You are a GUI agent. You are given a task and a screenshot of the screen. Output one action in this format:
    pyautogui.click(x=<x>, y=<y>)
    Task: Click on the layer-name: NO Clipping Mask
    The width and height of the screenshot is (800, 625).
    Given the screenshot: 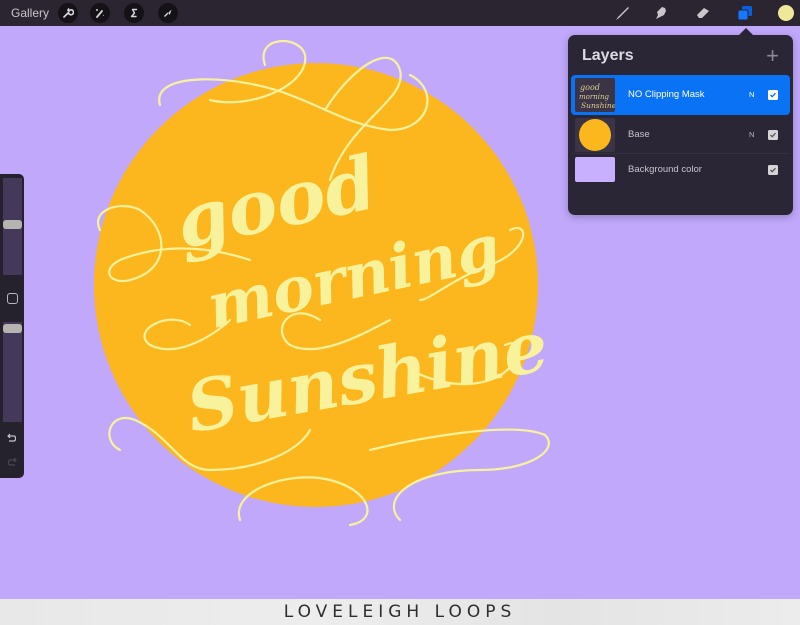 What is the action you would take?
    pyautogui.click(x=666, y=94)
    